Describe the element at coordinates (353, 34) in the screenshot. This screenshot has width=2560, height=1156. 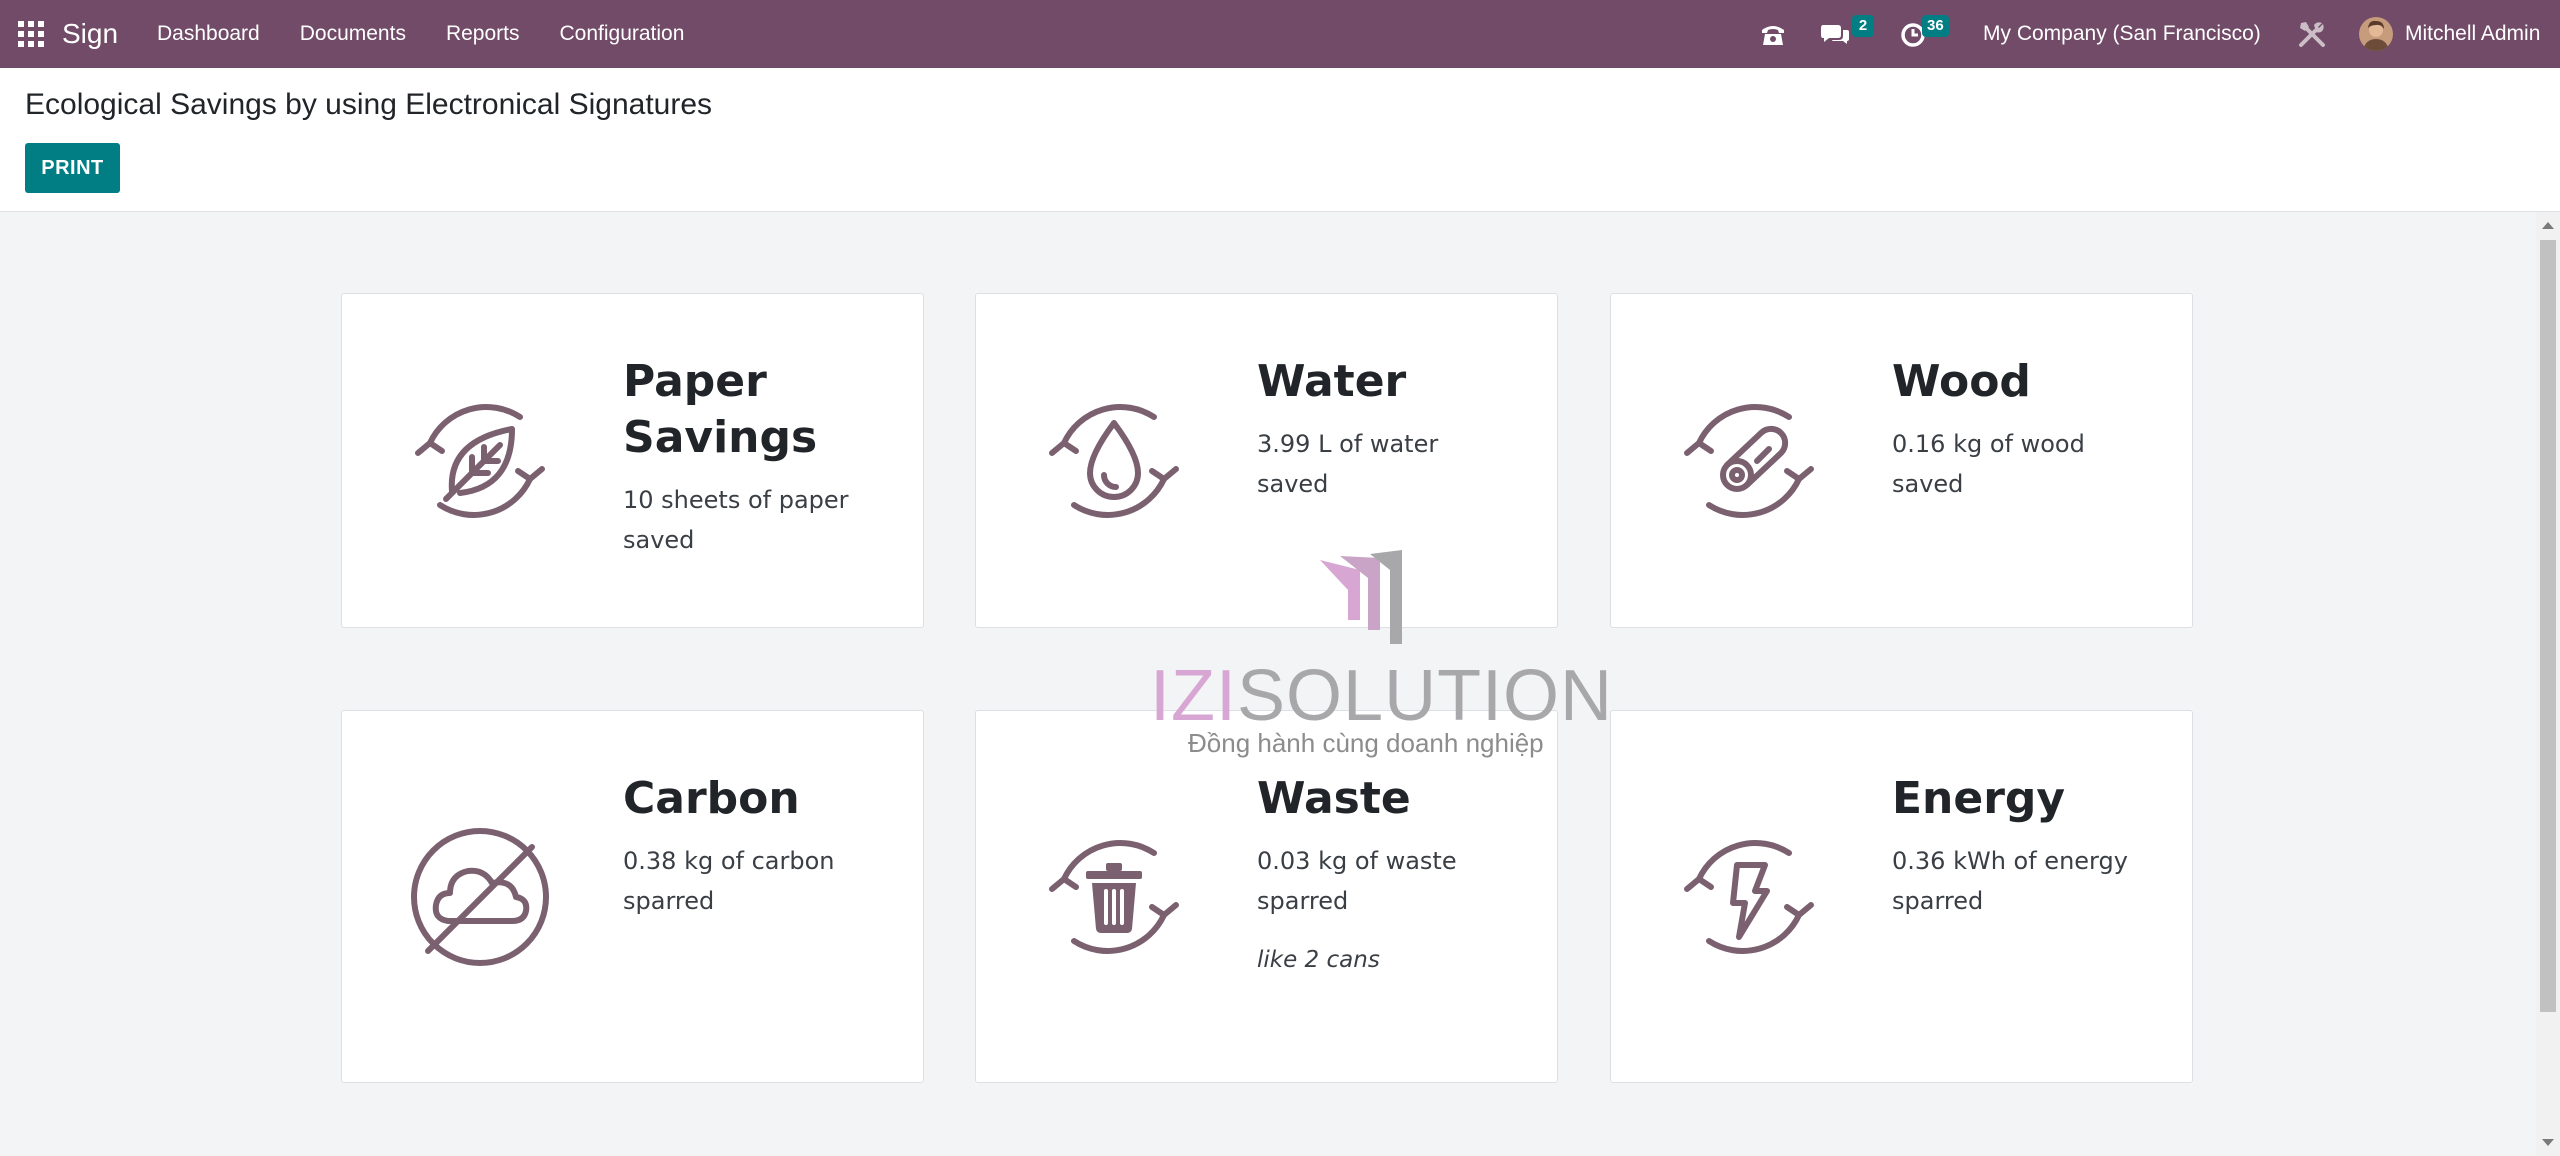
I see `menu-documents: Documents` at that location.